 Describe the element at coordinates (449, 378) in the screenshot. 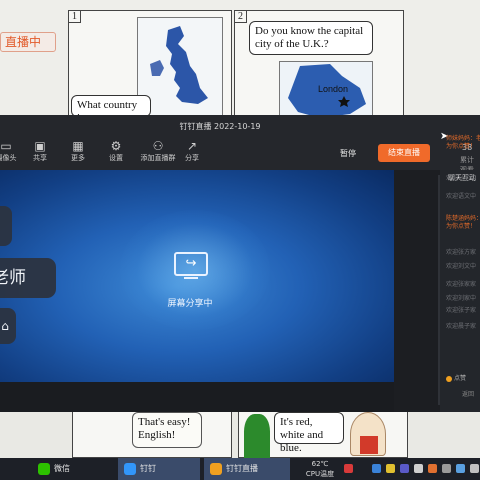

I see `like-icon` at that location.